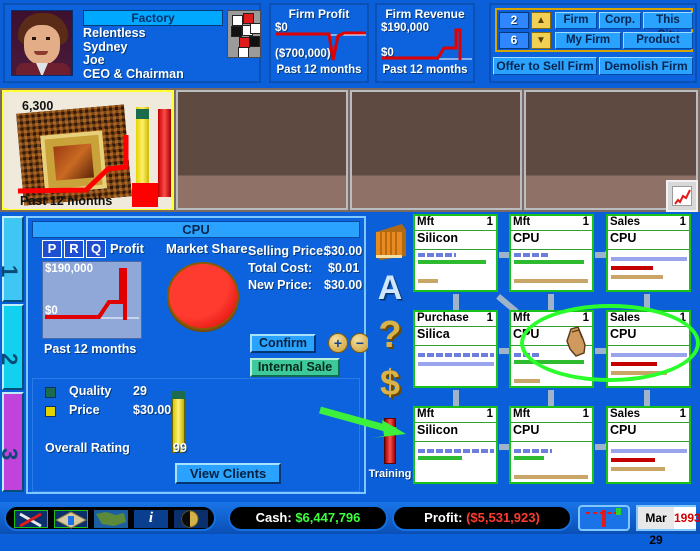  I want to click on product-title: CPU, so click(196, 229).